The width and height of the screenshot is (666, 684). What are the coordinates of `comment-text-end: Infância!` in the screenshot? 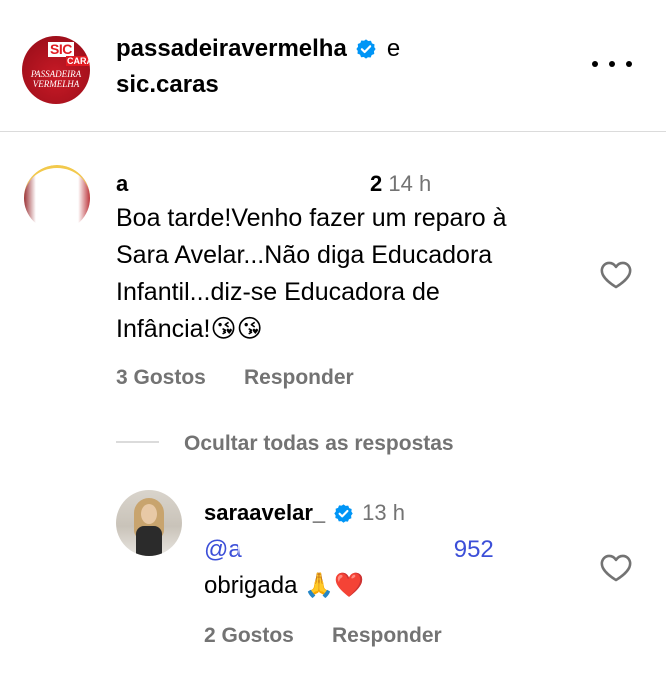 It's located at (163, 329).